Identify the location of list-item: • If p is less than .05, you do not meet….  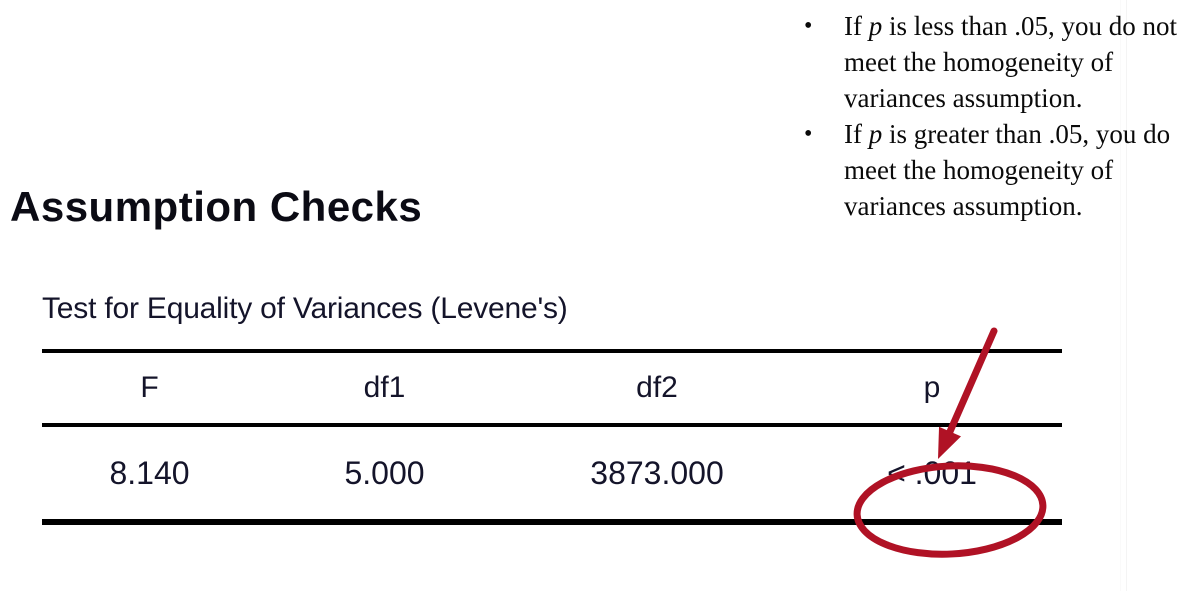
(993, 62).